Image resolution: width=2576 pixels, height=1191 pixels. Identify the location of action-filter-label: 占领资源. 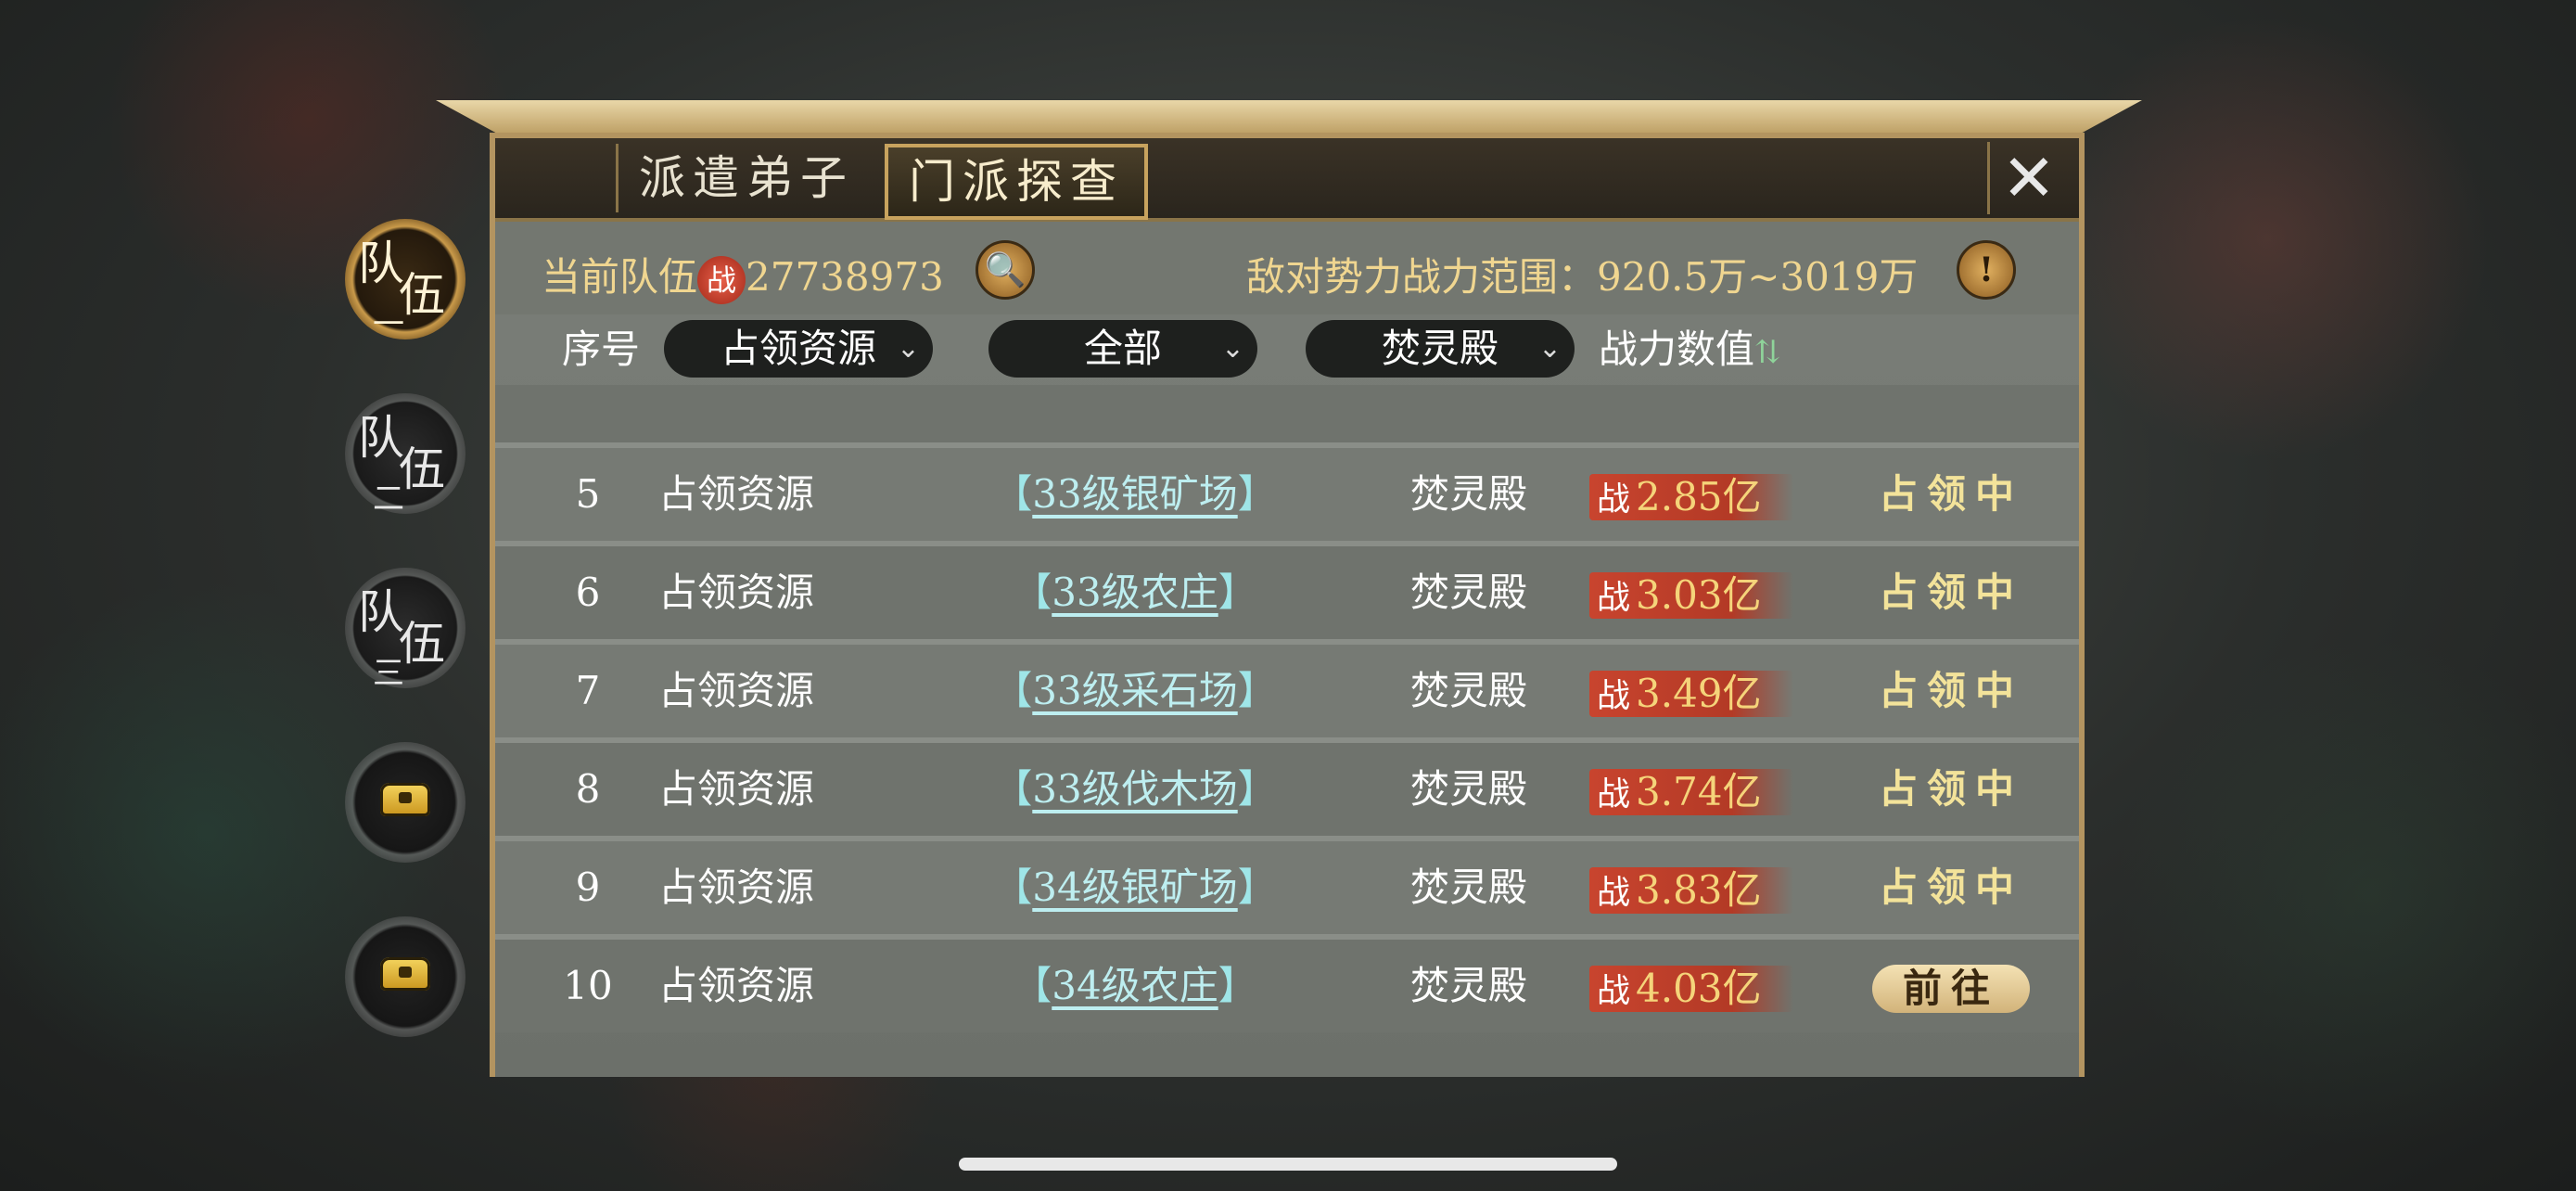
(798, 348).